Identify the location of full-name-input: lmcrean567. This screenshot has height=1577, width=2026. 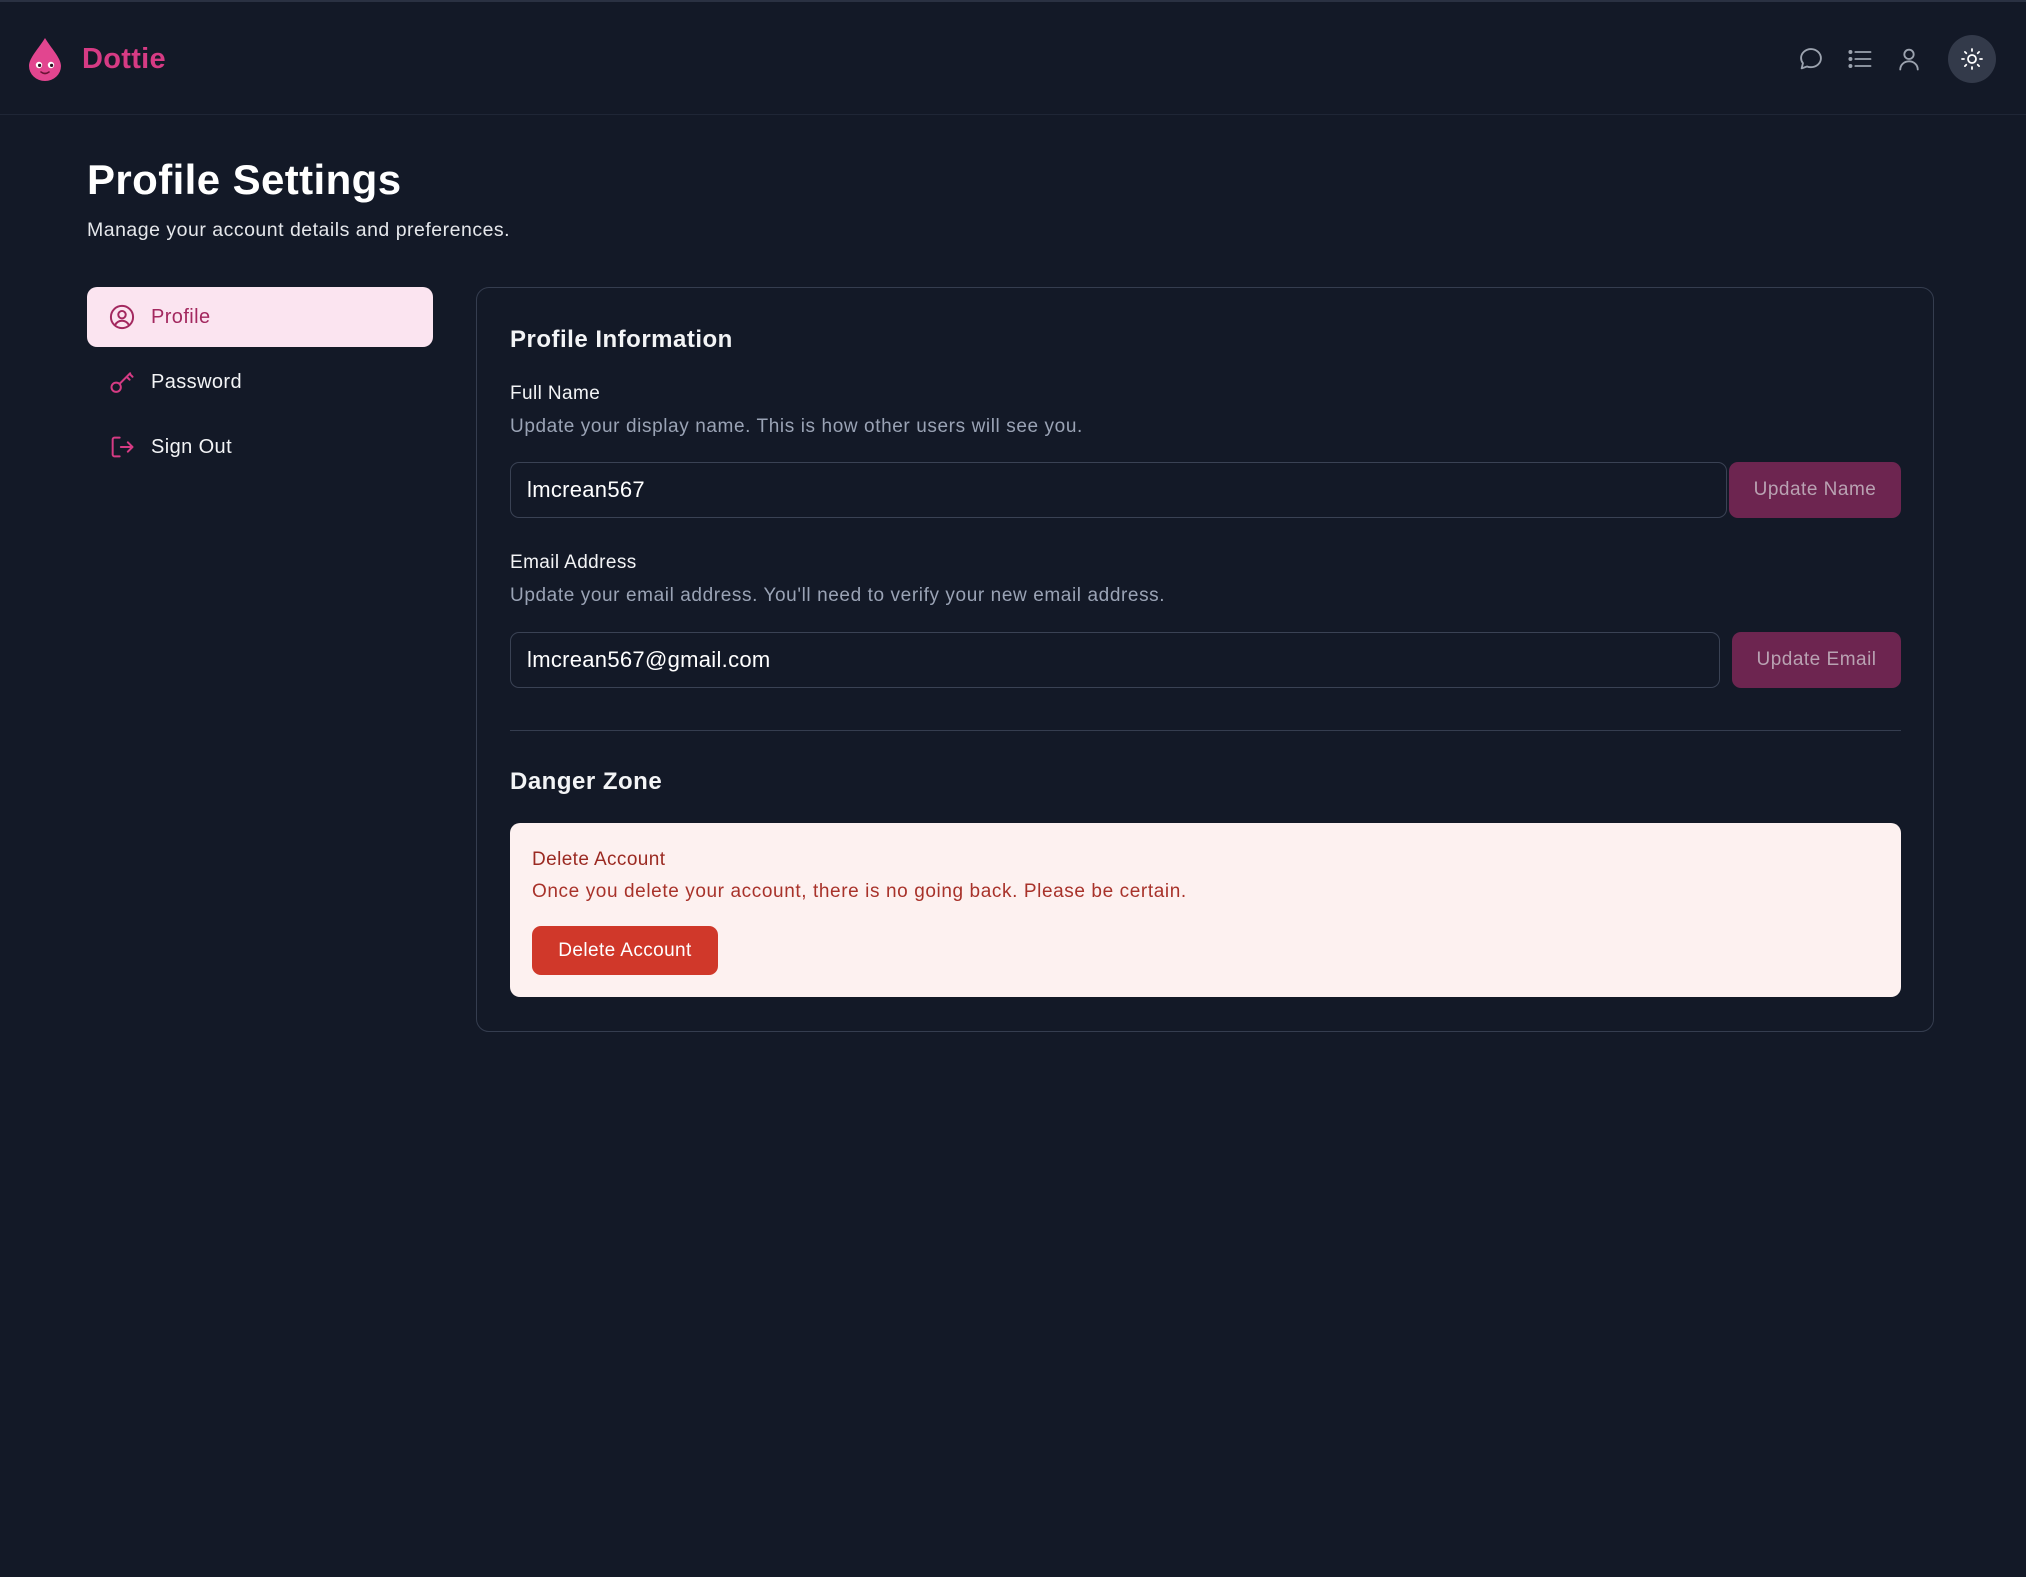
(1118, 490).